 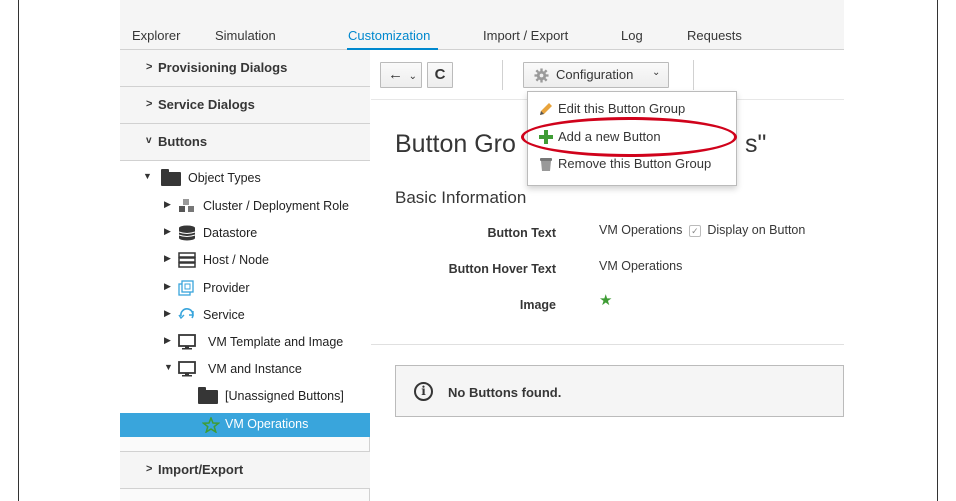 What do you see at coordinates (521, 233) in the screenshot?
I see `field-label-button-text: Button Text` at bounding box center [521, 233].